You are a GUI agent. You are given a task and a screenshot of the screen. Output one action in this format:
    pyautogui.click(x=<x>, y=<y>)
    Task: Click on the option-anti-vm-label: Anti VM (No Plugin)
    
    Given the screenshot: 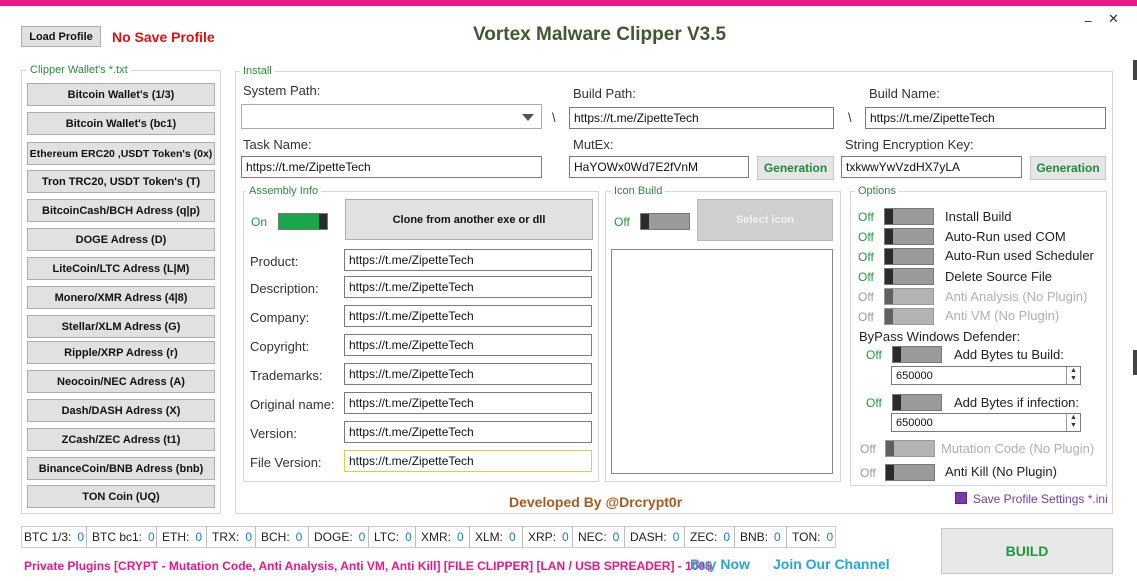 What is the action you would take?
    pyautogui.click(x=1002, y=315)
    